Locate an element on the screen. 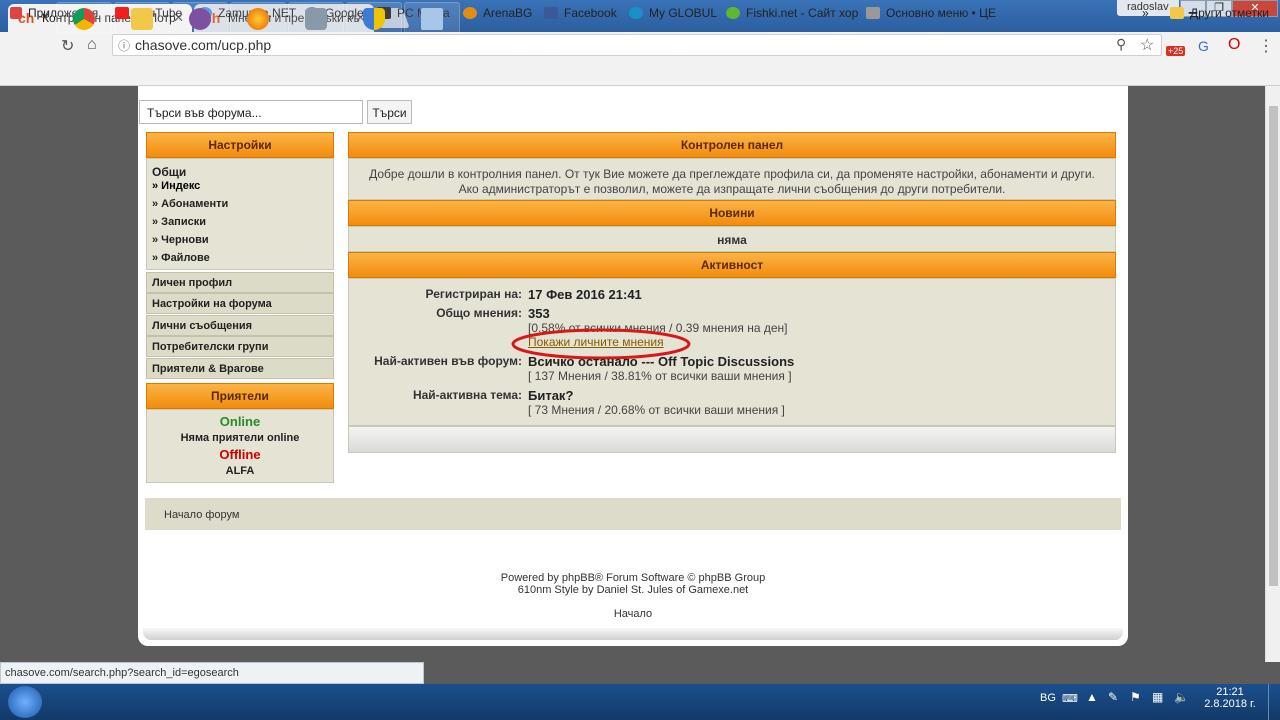 This screenshot has height=720, width=1280. reload-icon: ↻ is located at coordinates (67, 46).